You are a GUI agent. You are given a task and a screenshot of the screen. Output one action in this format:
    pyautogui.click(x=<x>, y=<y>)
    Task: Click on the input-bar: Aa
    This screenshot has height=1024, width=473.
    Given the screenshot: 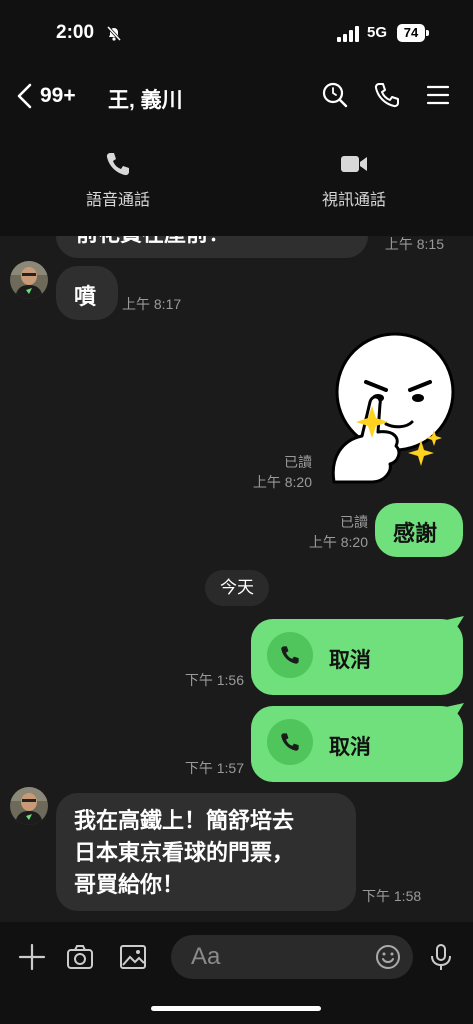 What is the action you would take?
    pyautogui.click(x=236, y=973)
    